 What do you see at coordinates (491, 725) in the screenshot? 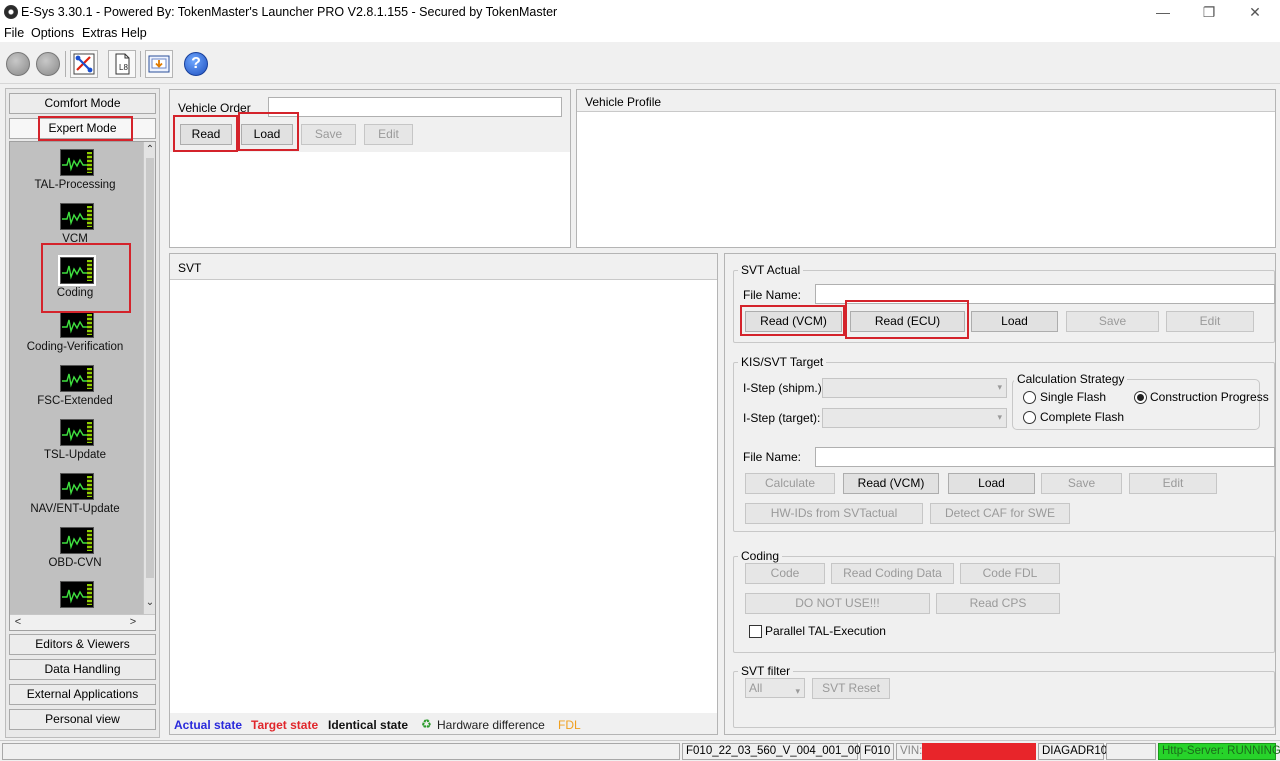
I see `legend-hardware-difference: Hardware difference` at bounding box center [491, 725].